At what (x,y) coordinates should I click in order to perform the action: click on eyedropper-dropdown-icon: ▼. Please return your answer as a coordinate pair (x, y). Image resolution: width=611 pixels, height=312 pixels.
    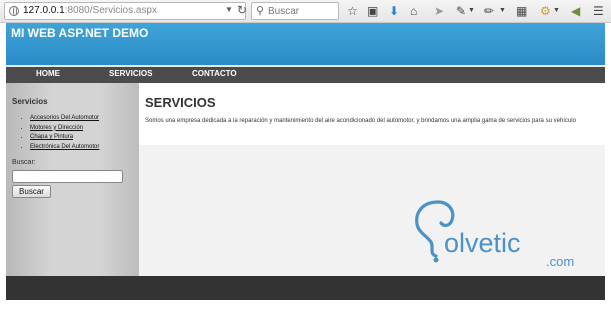
    Looking at the image, I should click on (502, 11).